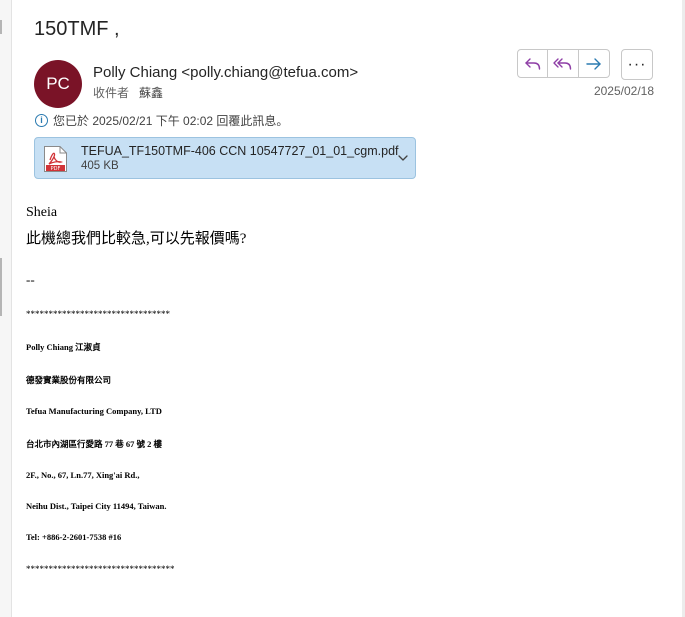 The image size is (685, 617). What do you see at coordinates (77, 29) in the screenshot?
I see `email-subject: 150TMF ,` at bounding box center [77, 29].